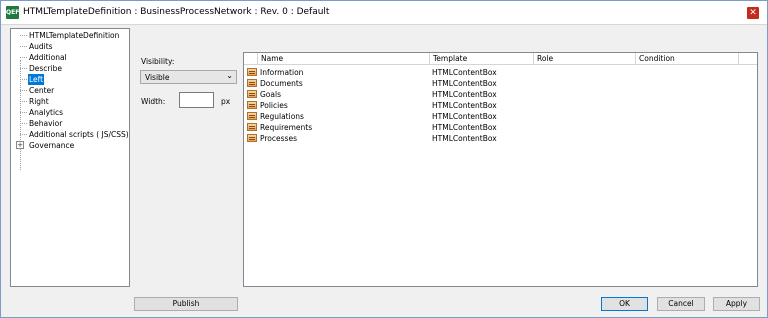 This screenshot has width=768, height=318. I want to click on expand-plus-icon: +, so click(20, 145).